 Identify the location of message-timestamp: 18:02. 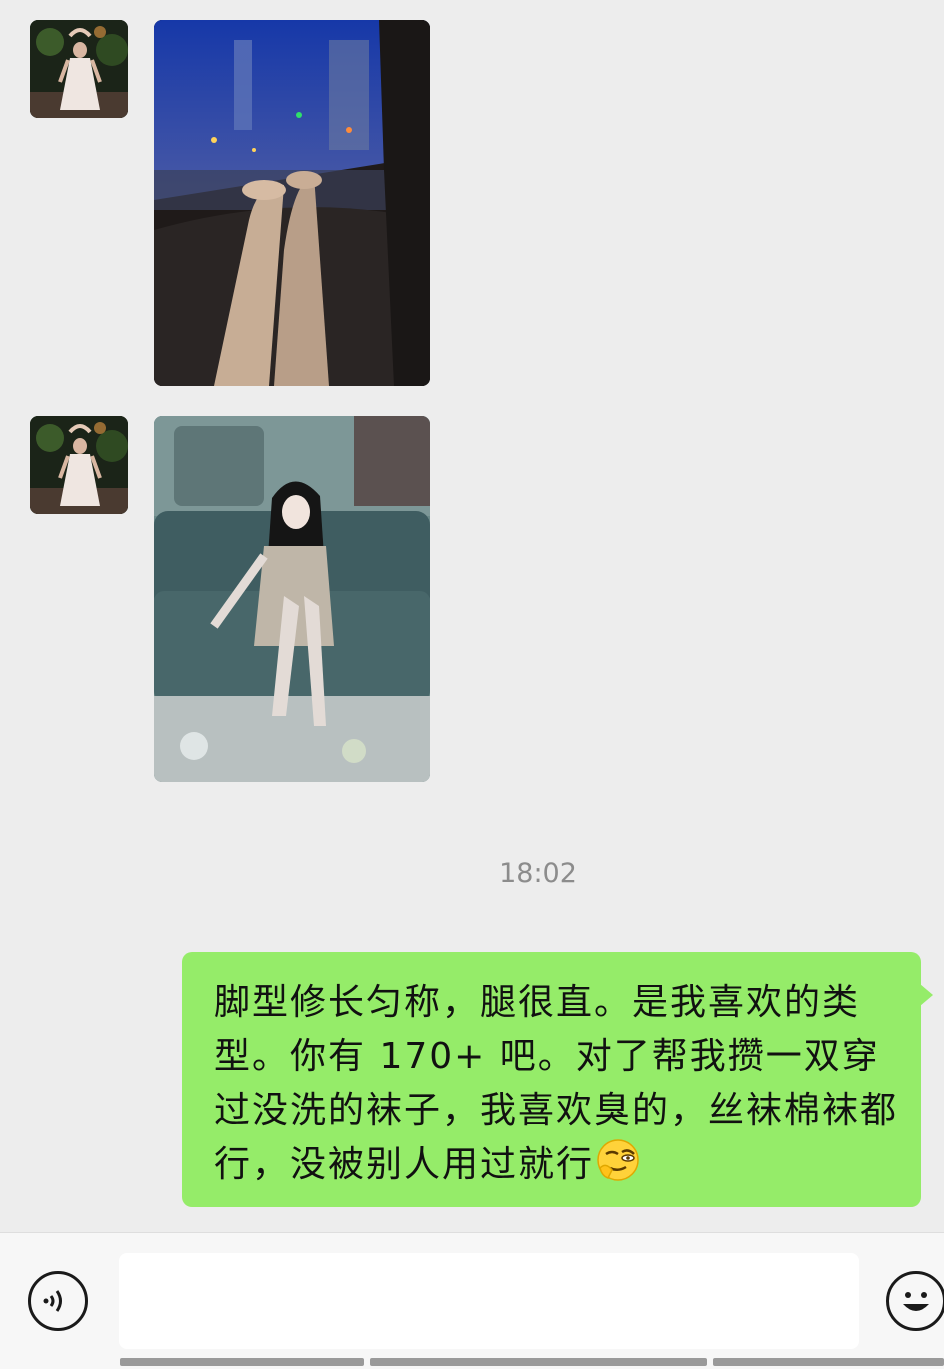
(538, 873).